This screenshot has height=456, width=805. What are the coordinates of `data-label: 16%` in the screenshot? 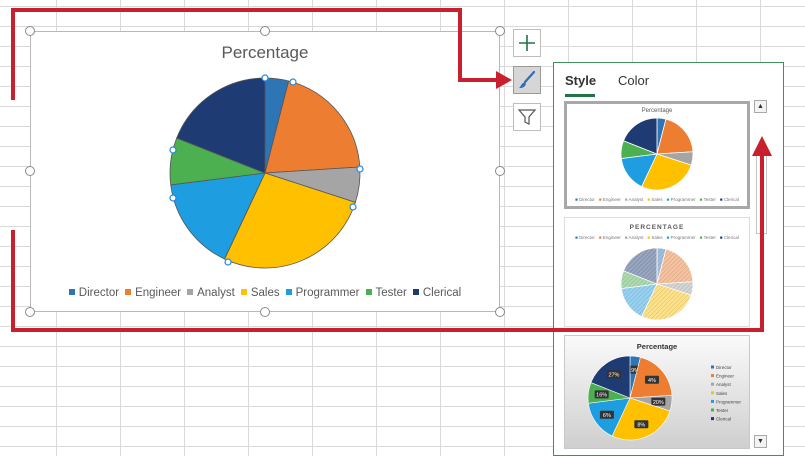 It's located at (601, 396).